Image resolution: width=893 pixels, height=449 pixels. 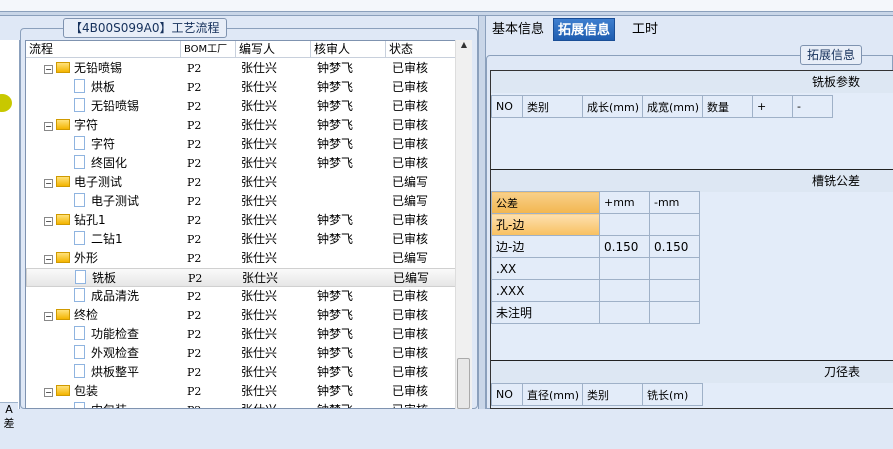 I want to click on table-row: 烘板 P2 张仕兴 钟梦飞 已审核, so click(x=241, y=87).